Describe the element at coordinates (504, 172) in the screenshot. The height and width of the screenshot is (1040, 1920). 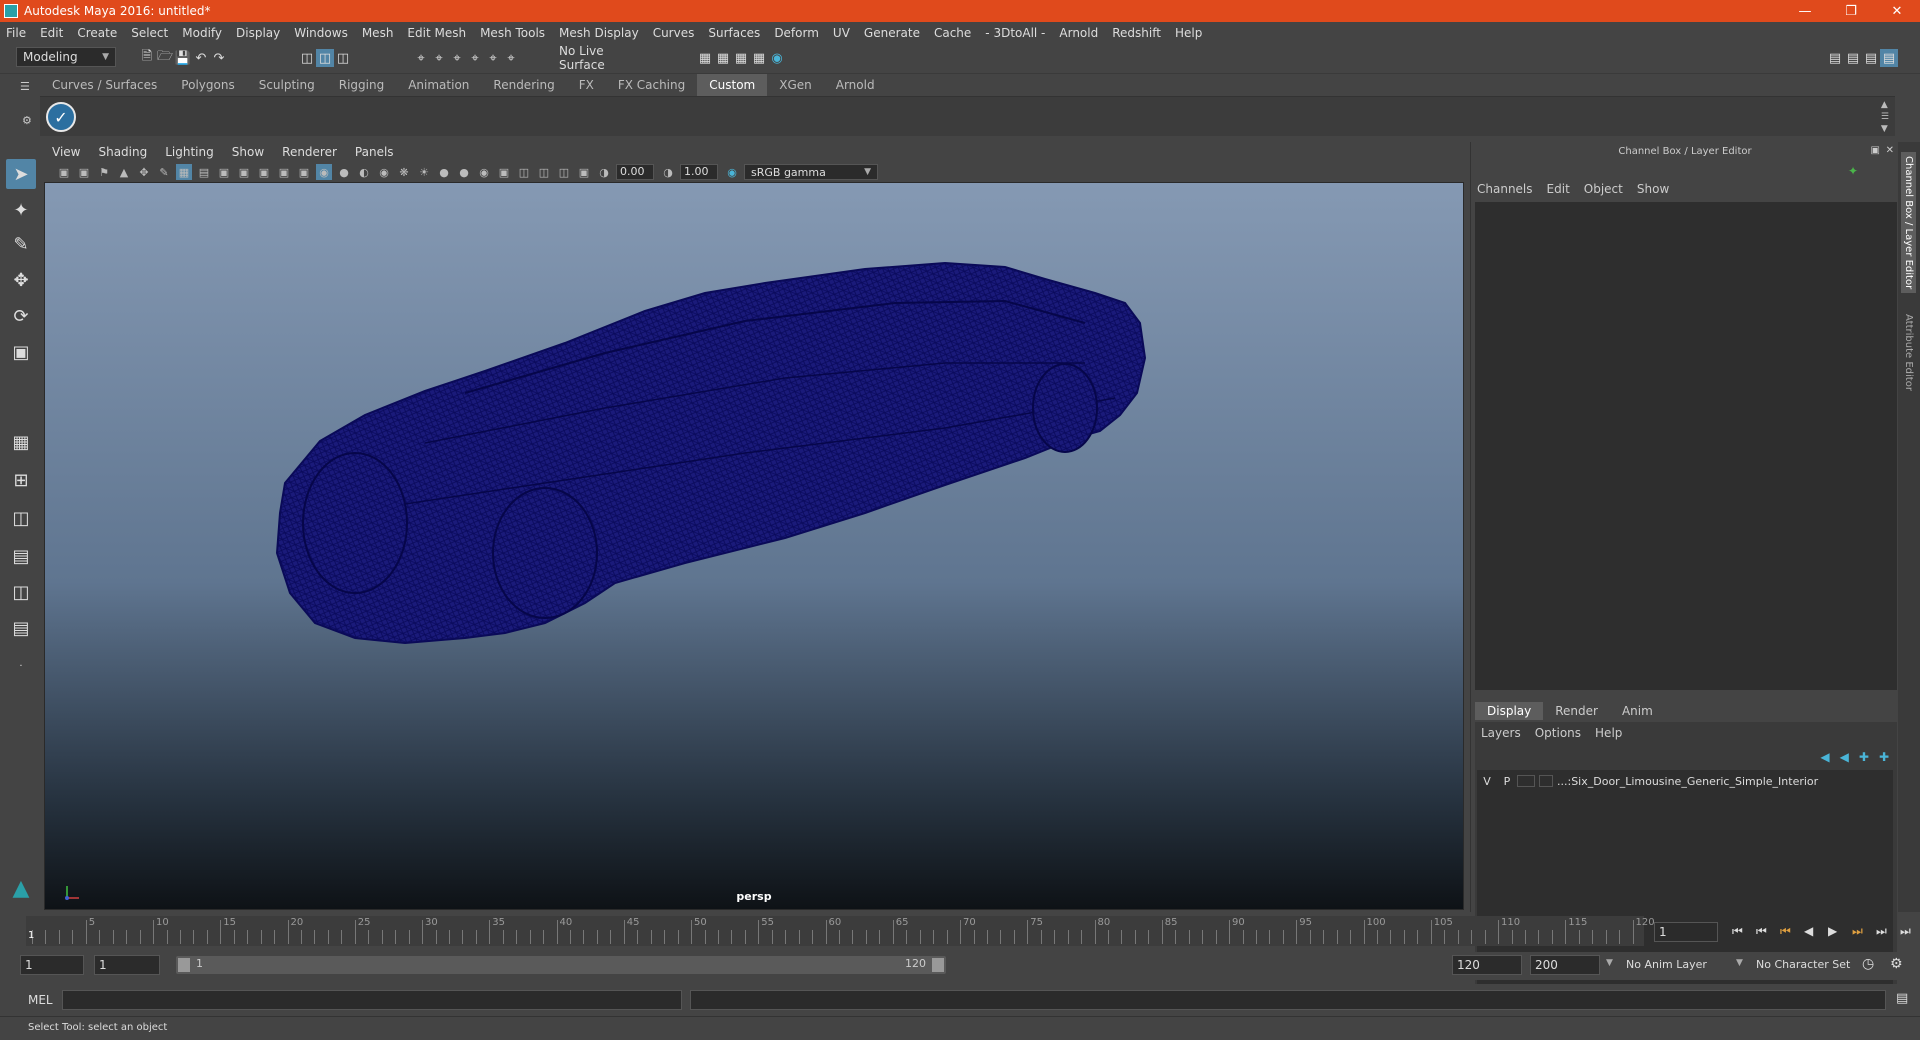
I see `anti-aliasing-icon: ▣` at that location.